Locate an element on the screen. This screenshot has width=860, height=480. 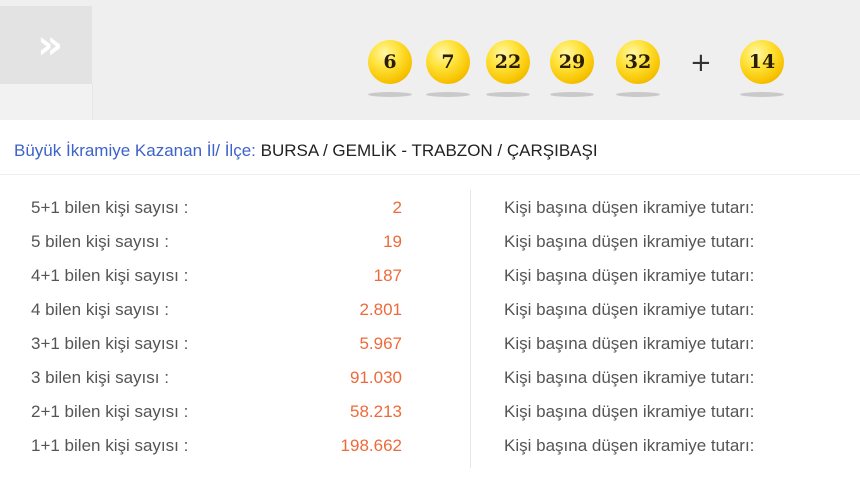
bonus-ball: 14 is located at coordinates (762, 62).